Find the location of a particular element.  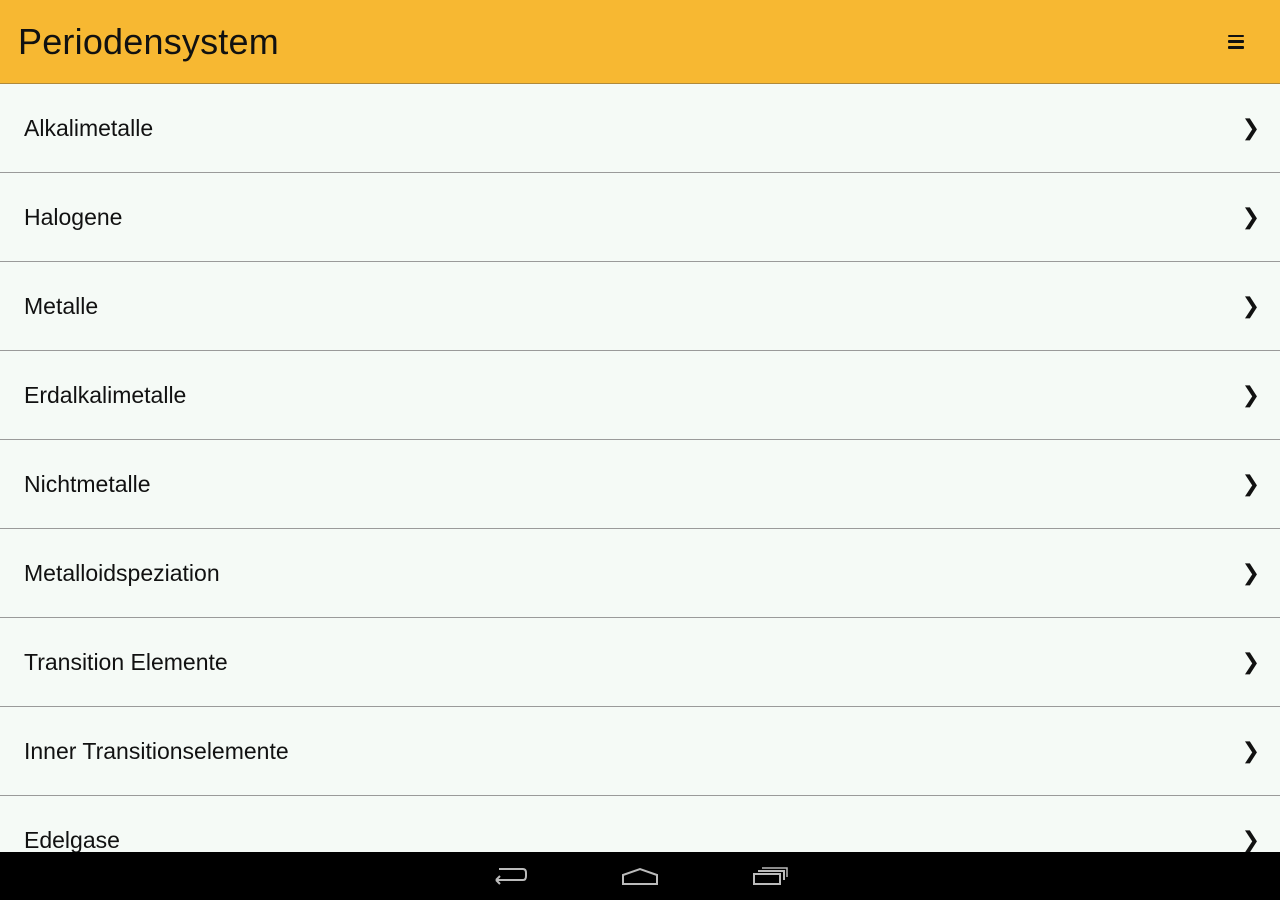

list-item-label: Erdalkalimetalle is located at coordinates (105, 394).